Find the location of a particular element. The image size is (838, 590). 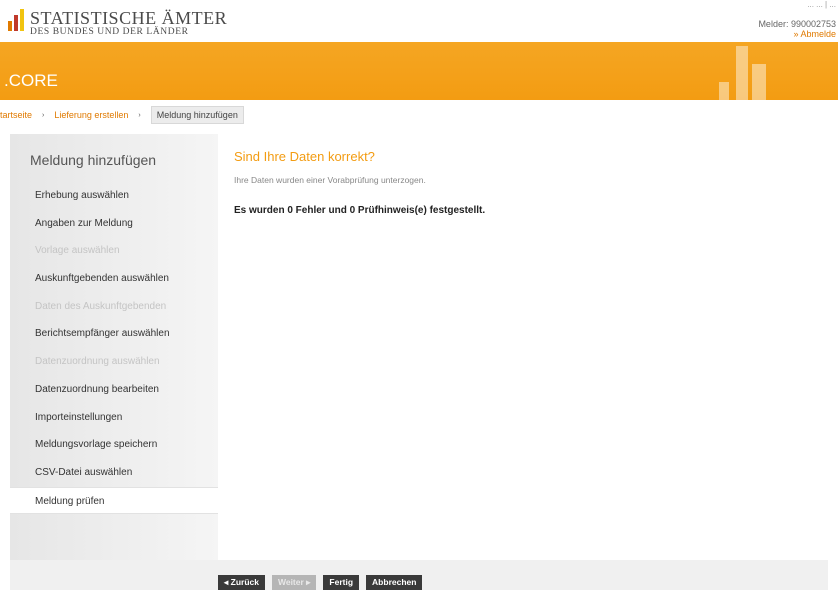

breadcrumb-lieferung: Lieferung erstellen is located at coordinates (91, 115).